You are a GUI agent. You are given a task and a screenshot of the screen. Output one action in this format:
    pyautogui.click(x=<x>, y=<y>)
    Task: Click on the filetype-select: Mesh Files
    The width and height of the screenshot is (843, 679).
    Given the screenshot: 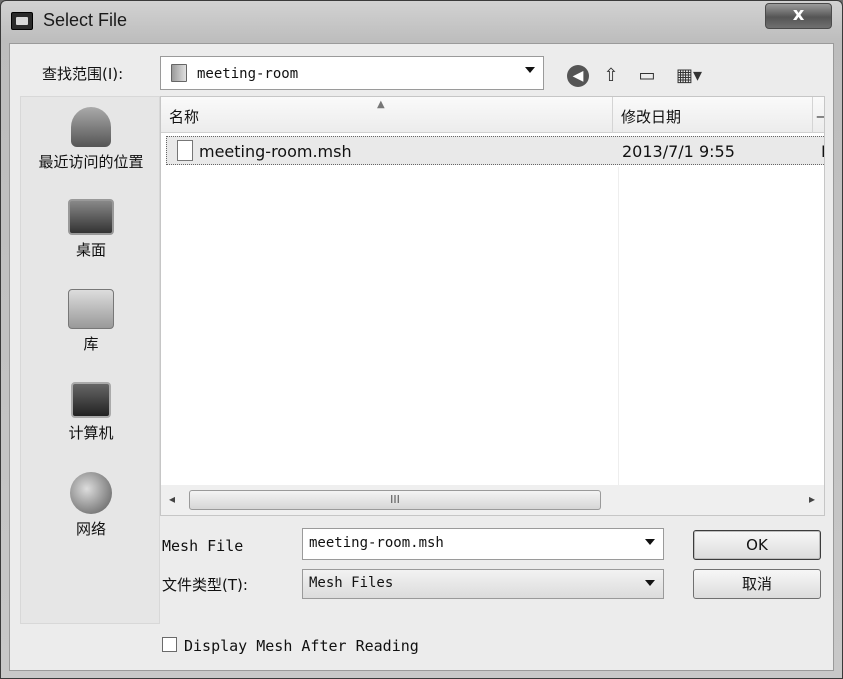 What is the action you would take?
    pyautogui.click(x=483, y=584)
    